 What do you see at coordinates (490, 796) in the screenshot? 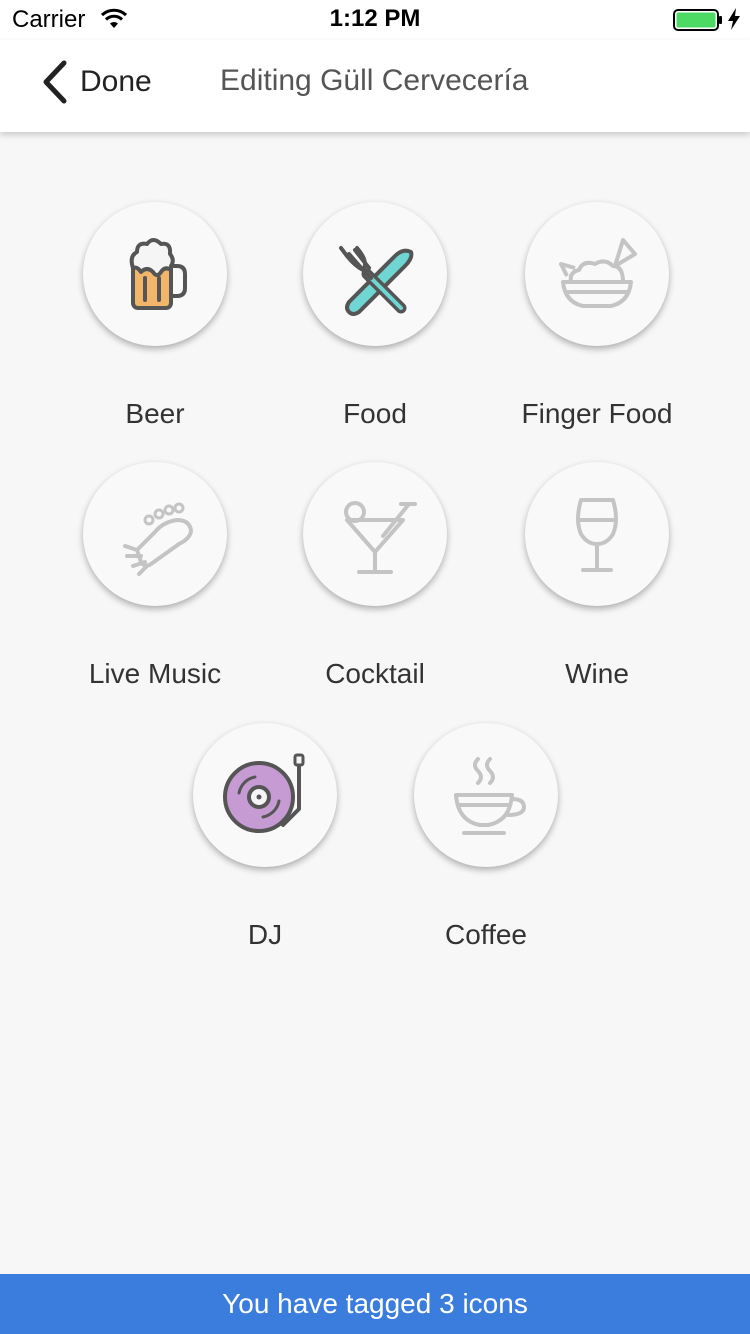
I see `coffee-cup-icon` at bounding box center [490, 796].